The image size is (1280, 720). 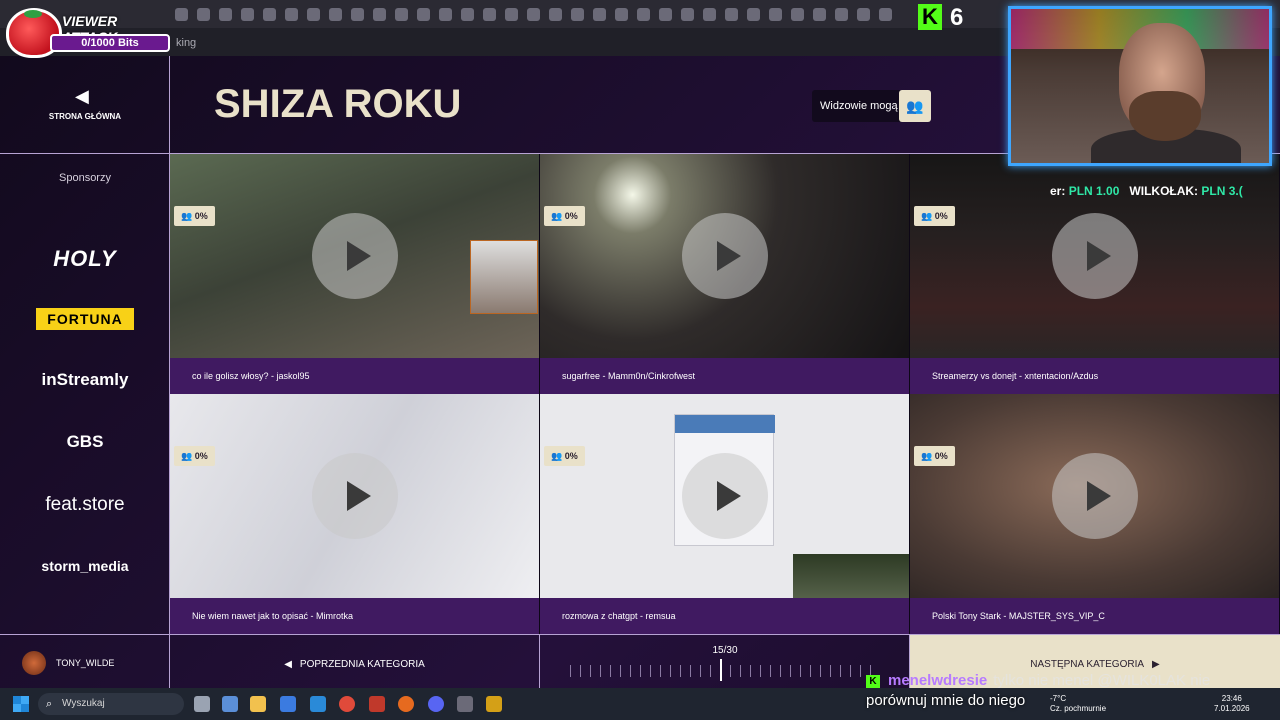 What do you see at coordinates (720, 670) in the screenshot?
I see `pager-current-marker` at bounding box center [720, 670].